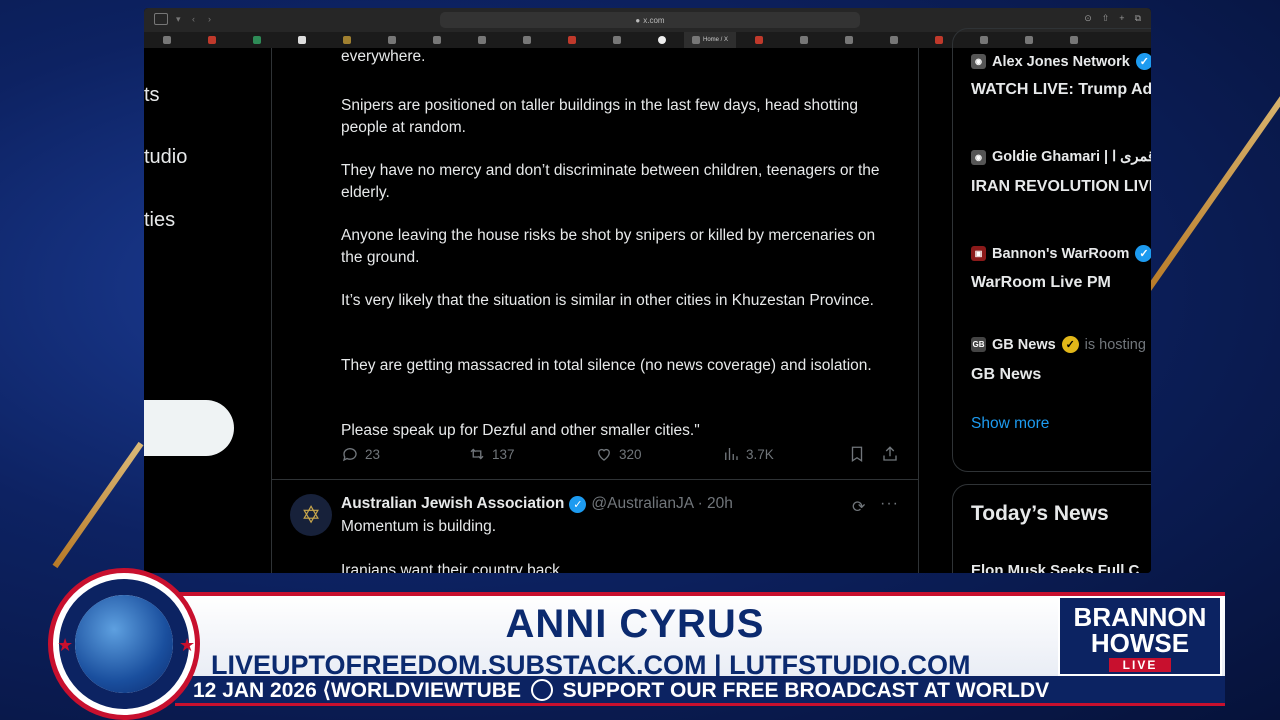  What do you see at coordinates (425, 690) in the screenshot?
I see `ticker-channel: WORLDVIEWTUBE` at bounding box center [425, 690].